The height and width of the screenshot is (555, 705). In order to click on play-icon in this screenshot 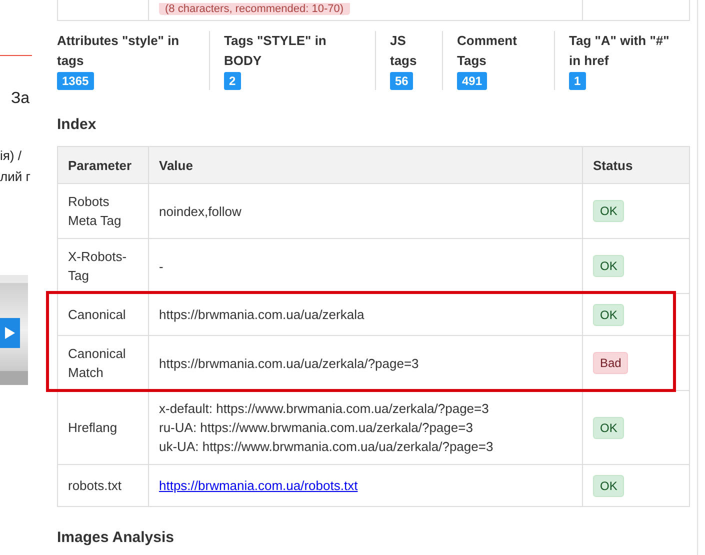, I will do `click(10, 333)`.